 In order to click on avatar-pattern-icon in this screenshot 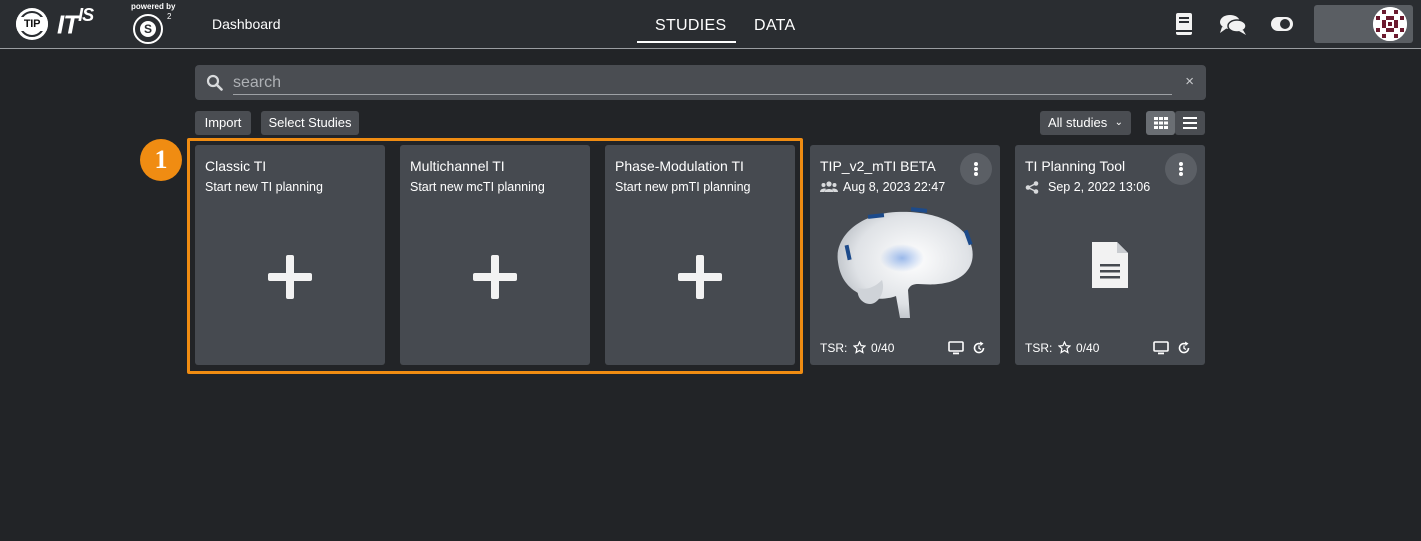, I will do `click(1390, 24)`.